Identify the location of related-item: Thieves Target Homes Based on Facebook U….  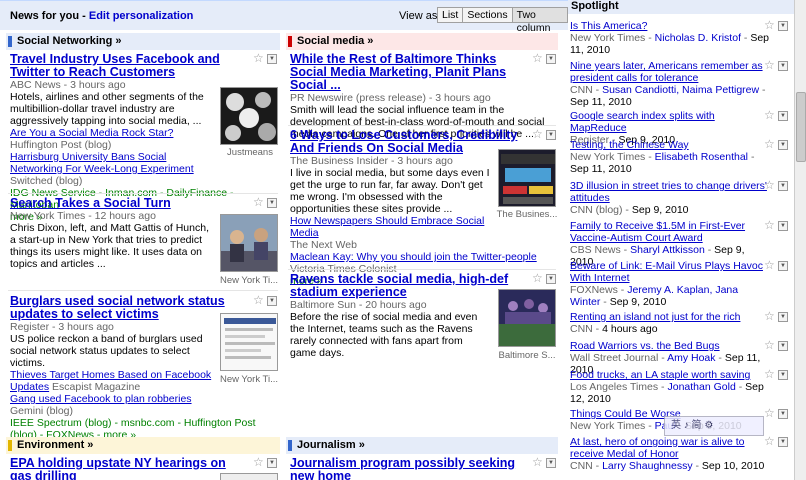
(112, 381).